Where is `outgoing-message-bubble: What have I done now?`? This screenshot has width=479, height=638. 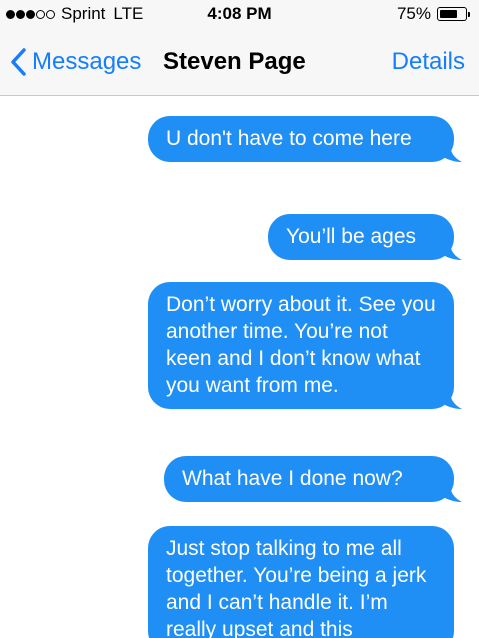
outgoing-message-bubble: What have I done now? is located at coordinates (313, 479).